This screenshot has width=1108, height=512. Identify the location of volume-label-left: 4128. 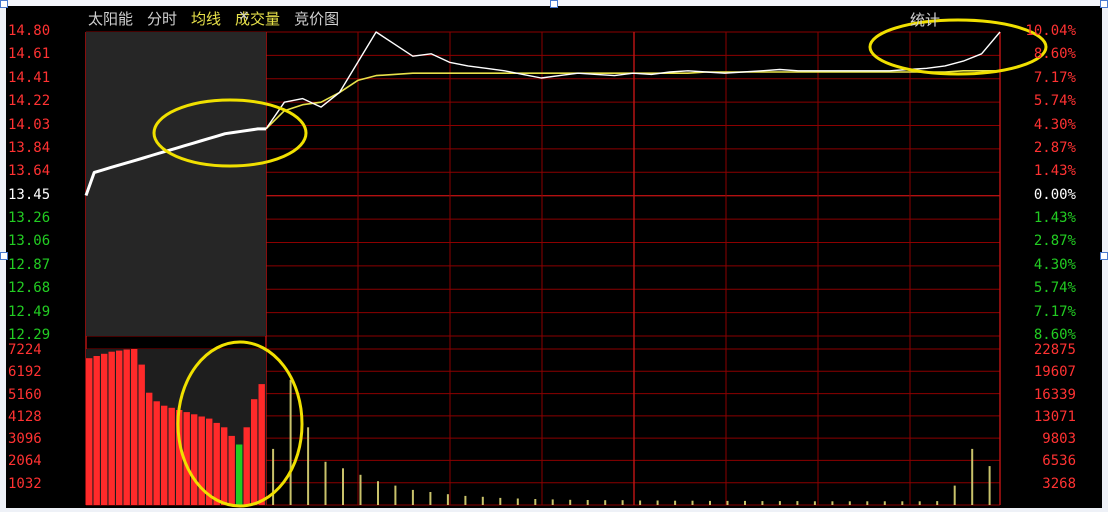
(25, 416).